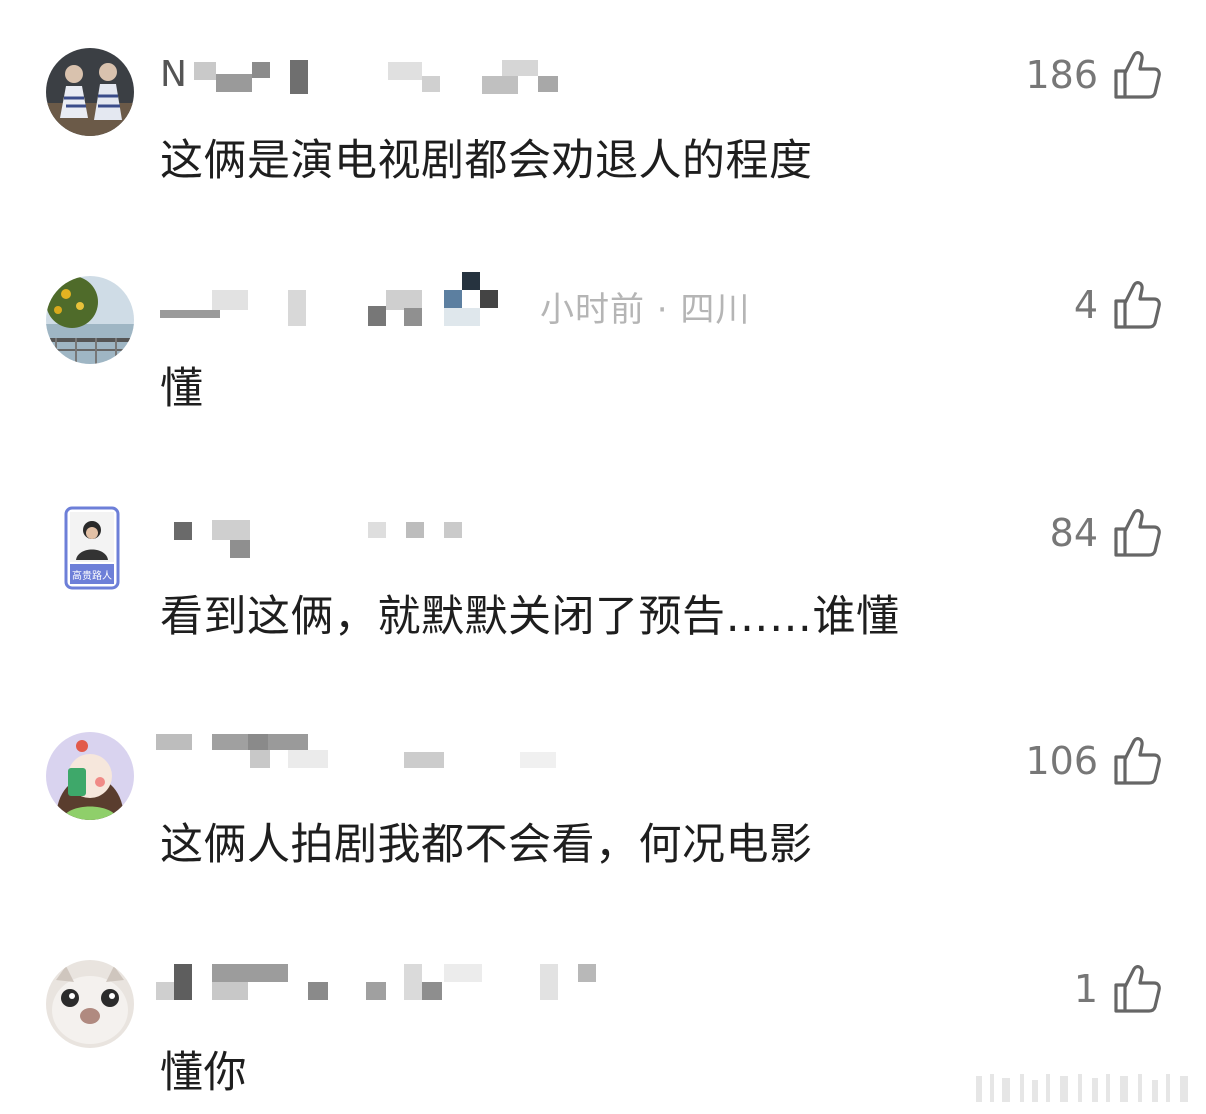  Describe the element at coordinates (1085, 305) in the screenshot. I see `like-count: 4` at that location.